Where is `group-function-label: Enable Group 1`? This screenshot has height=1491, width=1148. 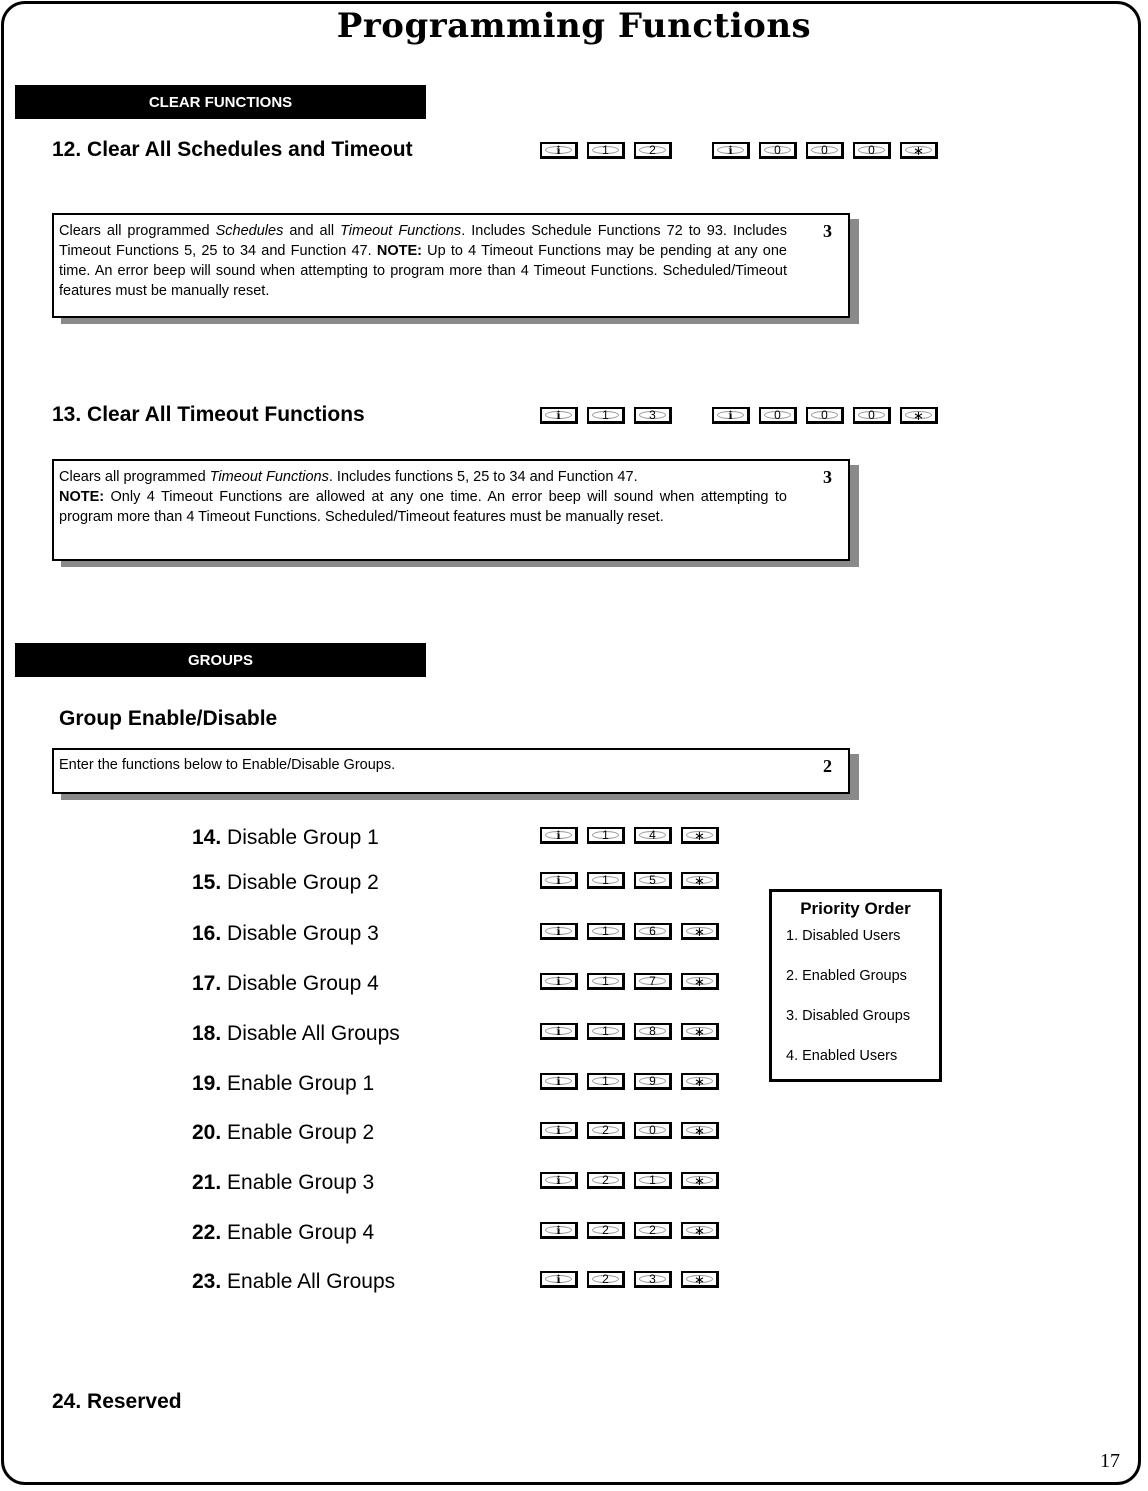 group-function-label: Enable Group 1 is located at coordinates (298, 1083).